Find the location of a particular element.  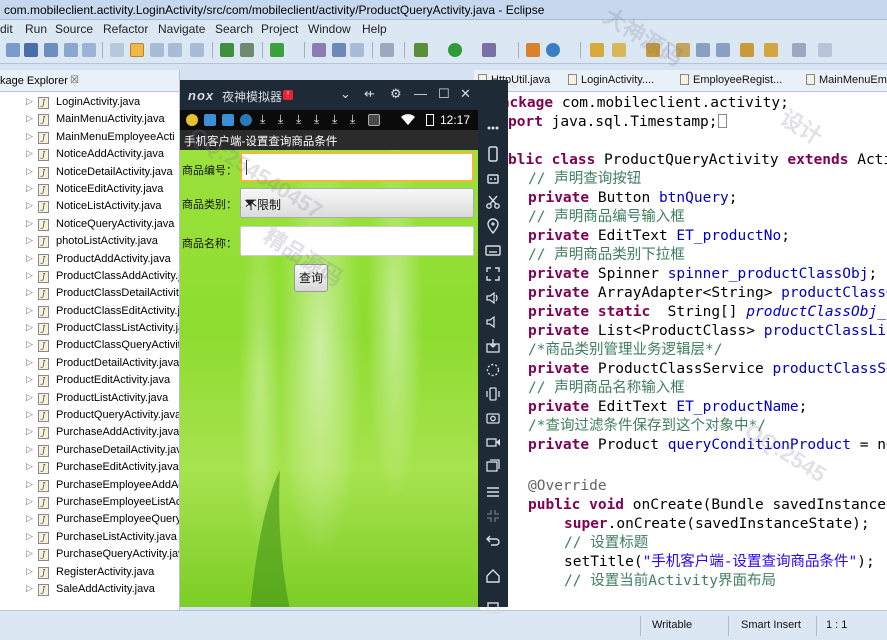

save-icon is located at coordinates (31, 50).